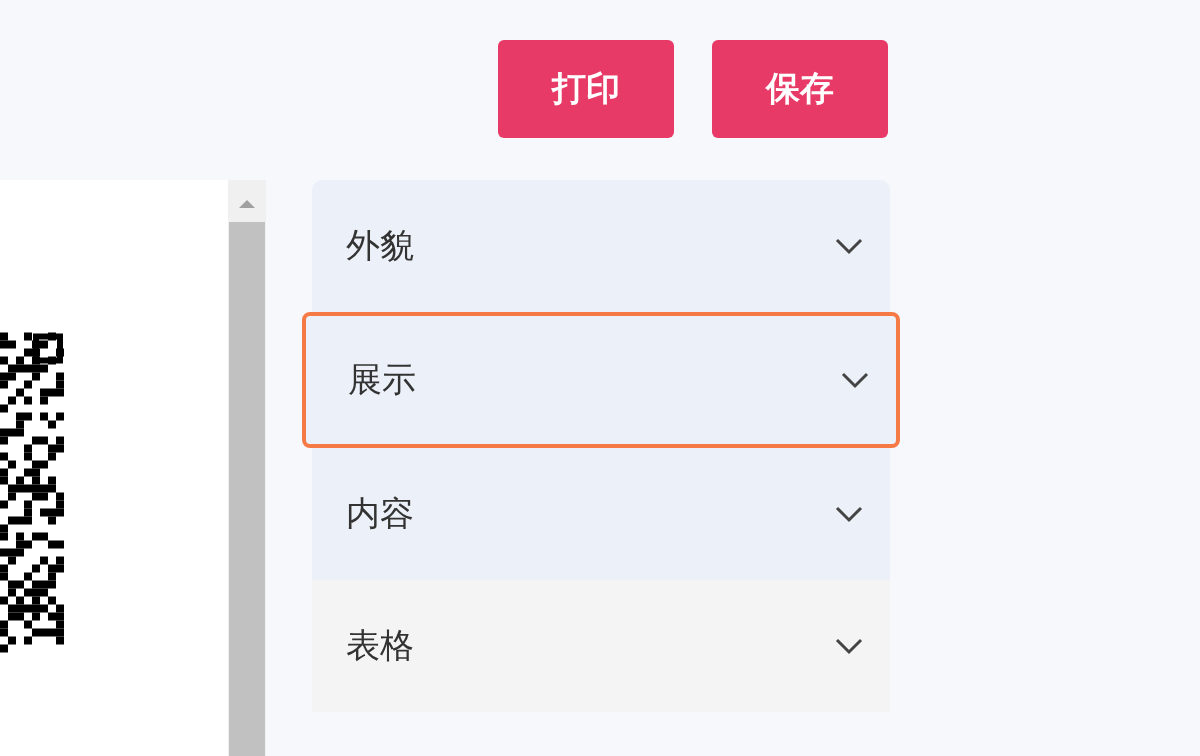  What do you see at coordinates (586, 89) in the screenshot?
I see `toolbar-button: 打印` at bounding box center [586, 89].